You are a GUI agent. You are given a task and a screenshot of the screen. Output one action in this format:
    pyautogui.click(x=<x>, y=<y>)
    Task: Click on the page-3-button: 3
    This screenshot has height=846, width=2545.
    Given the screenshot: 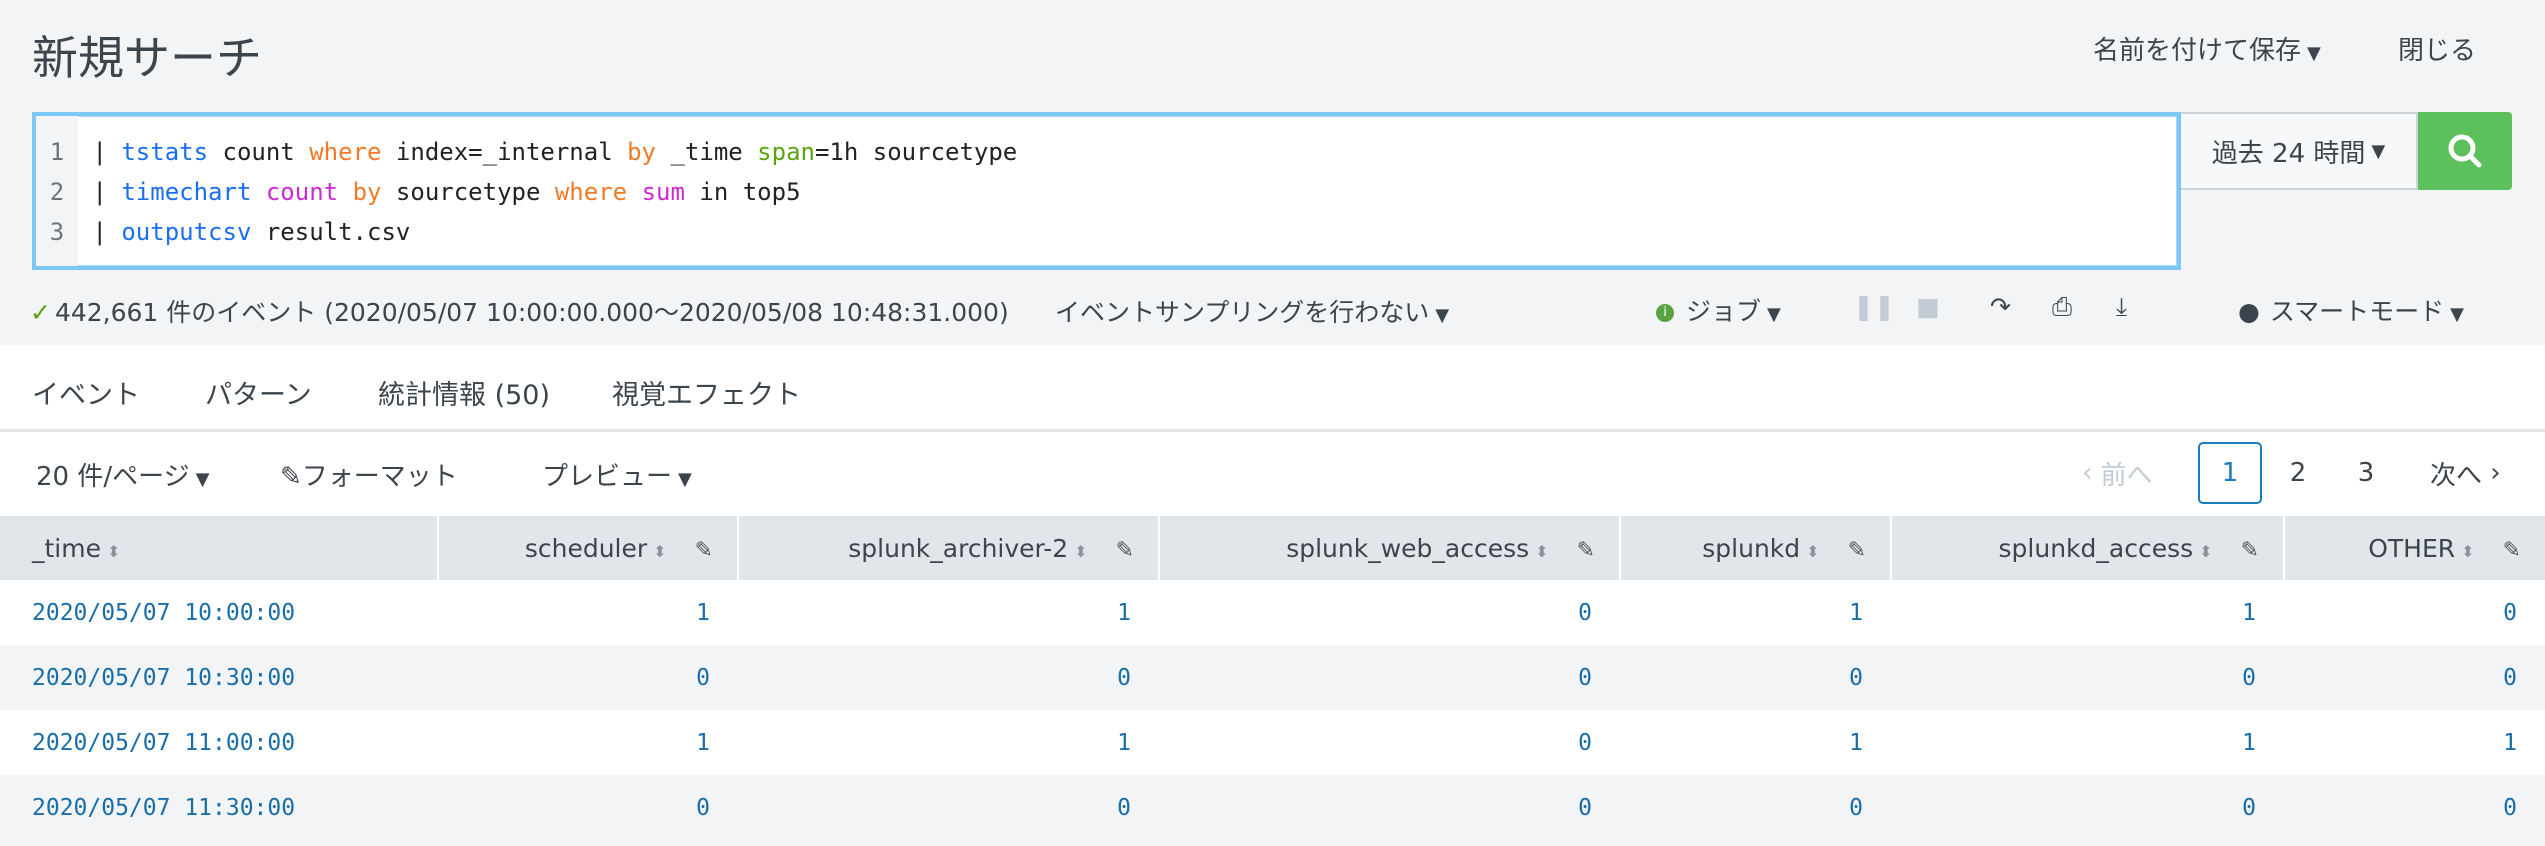 What is the action you would take?
    pyautogui.click(x=2366, y=473)
    